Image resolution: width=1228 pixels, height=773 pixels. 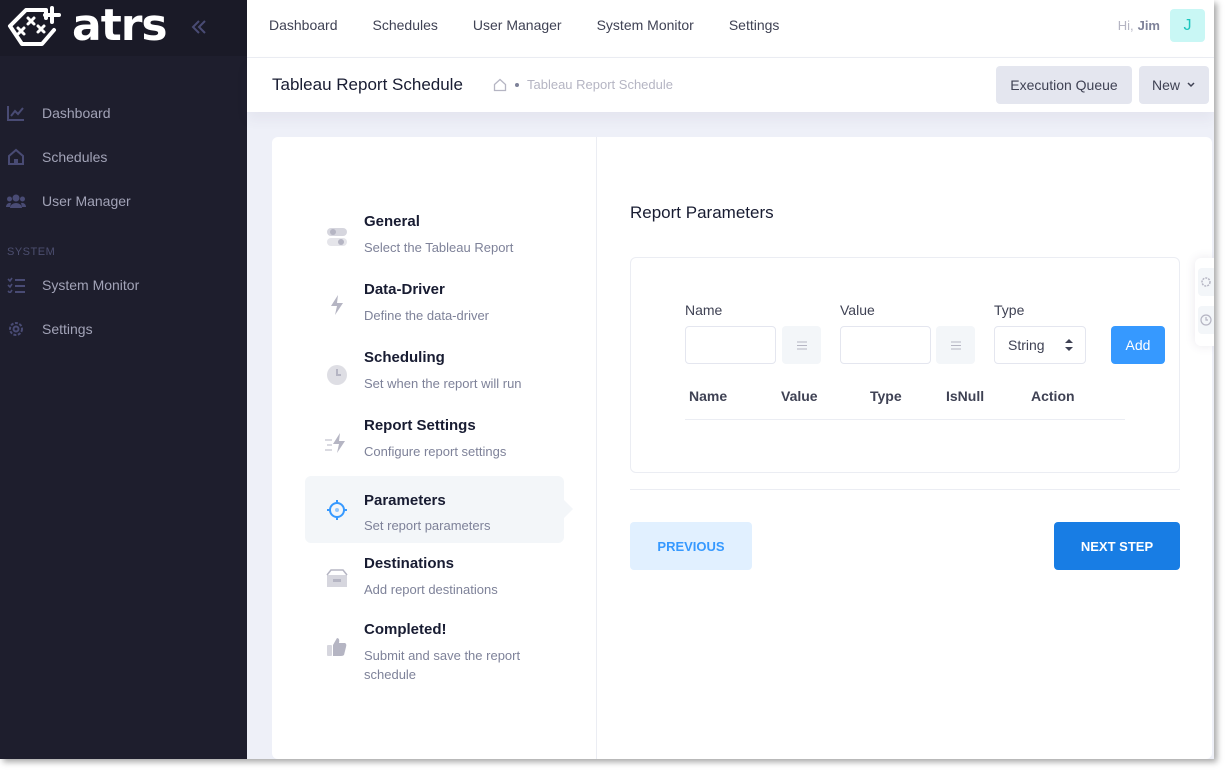 I want to click on next-step-button: NEXT STEP, so click(x=1117, y=546).